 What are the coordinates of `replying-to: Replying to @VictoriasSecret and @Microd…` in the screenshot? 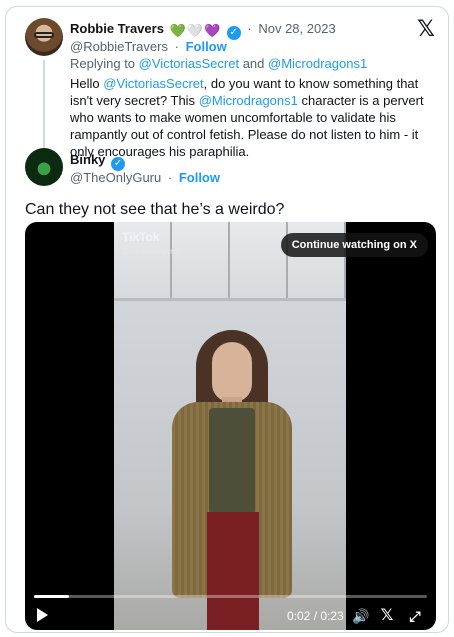 It's located at (219, 63).